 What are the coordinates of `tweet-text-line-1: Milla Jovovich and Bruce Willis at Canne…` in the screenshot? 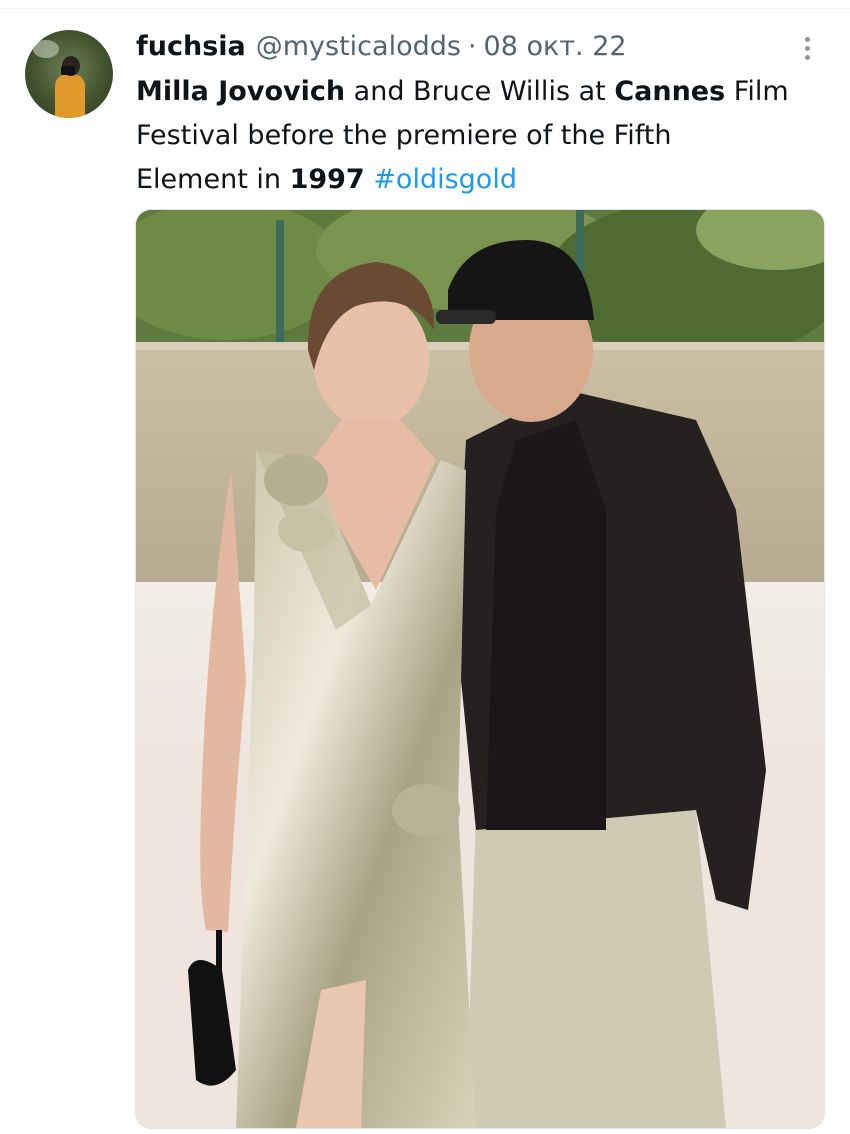 It's located at (462, 91).